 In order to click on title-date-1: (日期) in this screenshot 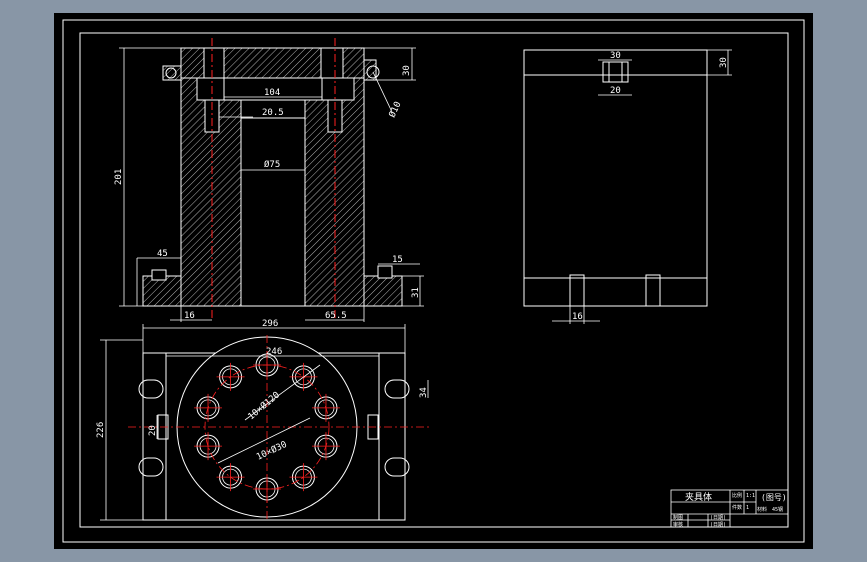, I will do `click(718, 518)`.